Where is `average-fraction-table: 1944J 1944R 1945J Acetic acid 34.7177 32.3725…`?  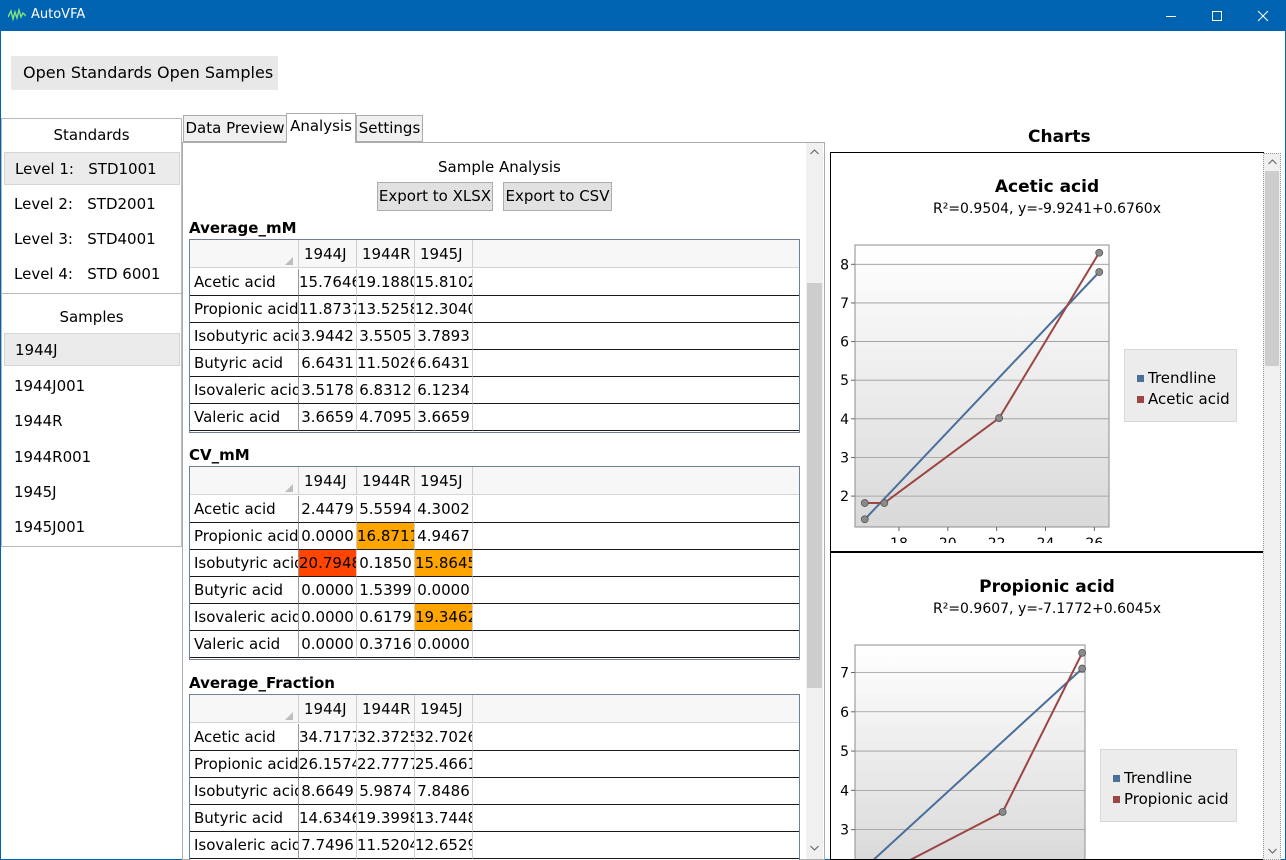
average-fraction-table: 1944J 1944R 1945J Acetic acid 34.7177 32.3725… is located at coordinates (494, 777).